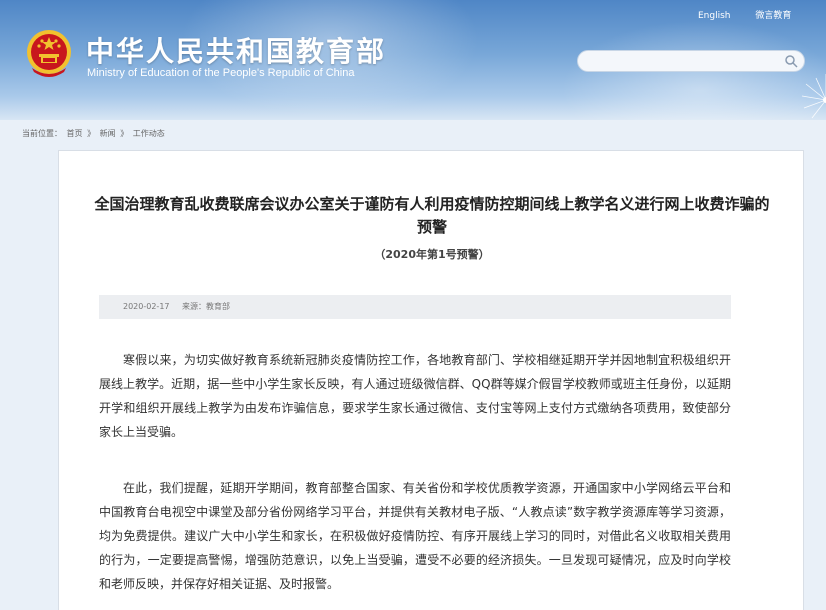  What do you see at coordinates (744, 14) in the screenshot?
I see `top-links: English 微言教育` at bounding box center [744, 14].